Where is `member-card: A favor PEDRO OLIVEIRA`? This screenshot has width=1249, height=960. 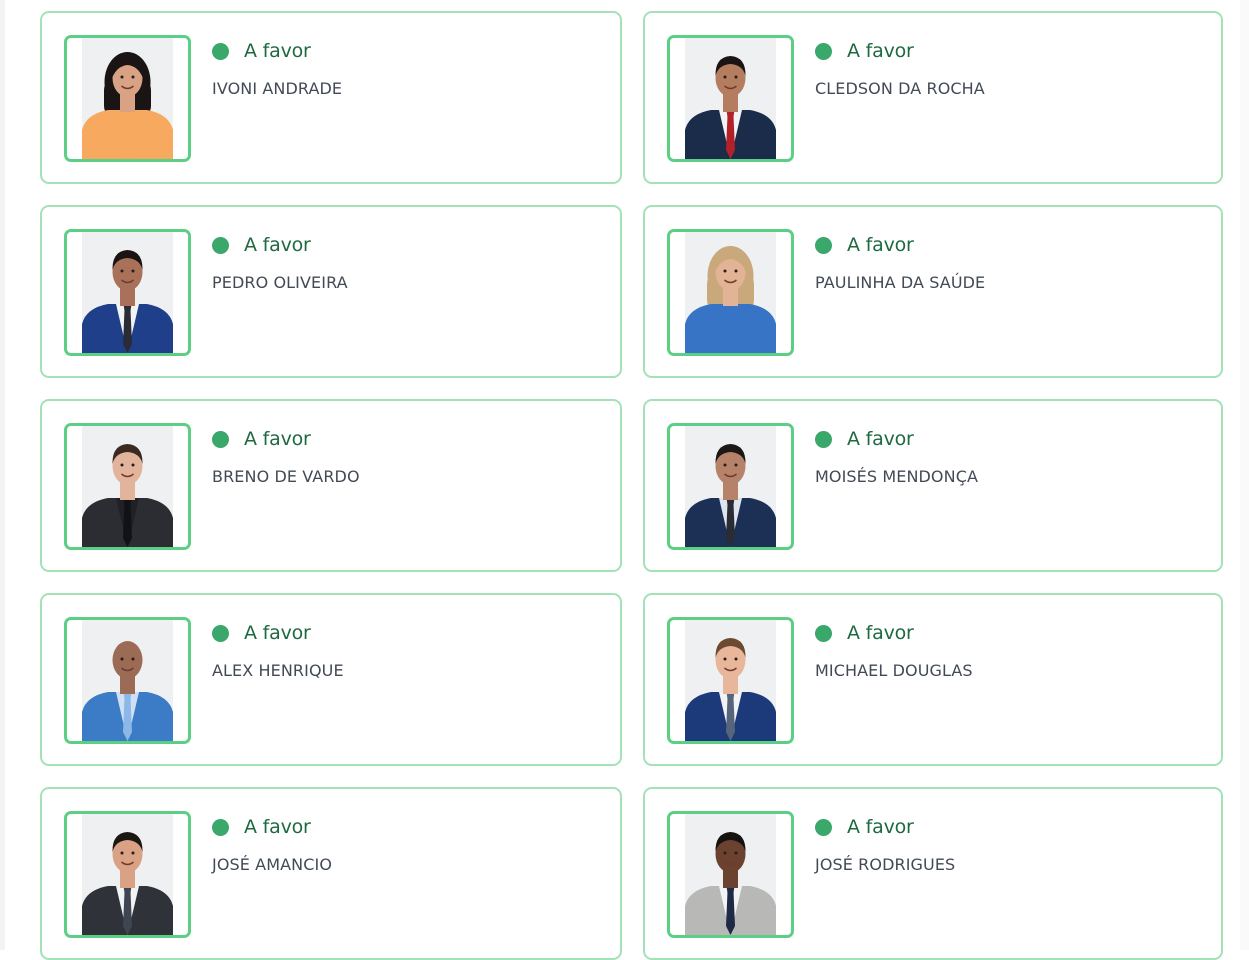 member-card: A favor PEDRO OLIVEIRA is located at coordinates (331, 291).